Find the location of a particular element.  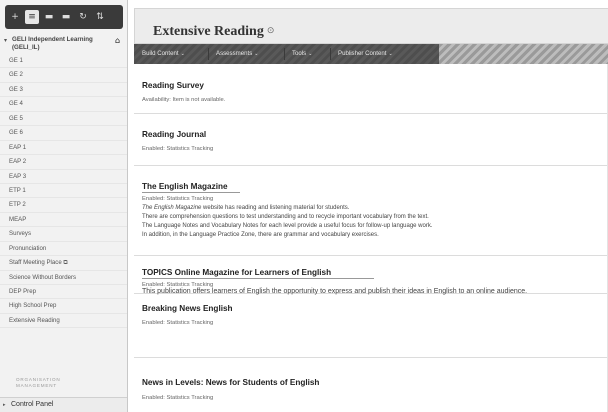

sidebar-item-etp2: ETP 2 is located at coordinates (63, 205).